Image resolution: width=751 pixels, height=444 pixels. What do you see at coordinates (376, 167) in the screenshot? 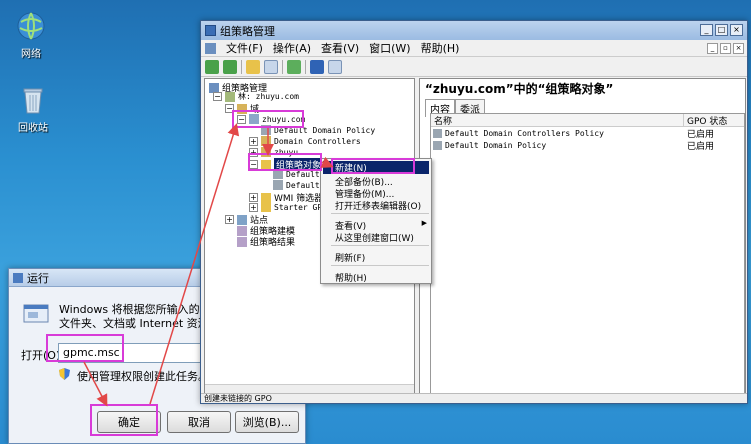
I see `menu-item-new: 新建(N)` at bounding box center [376, 167].